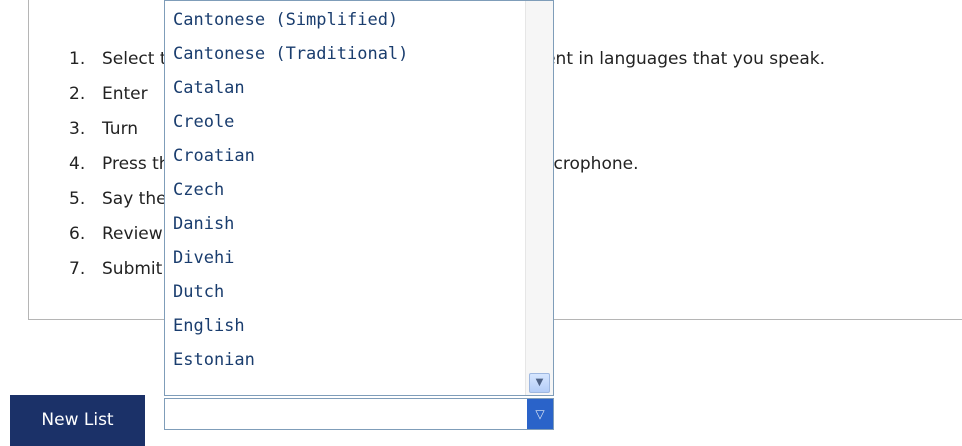  I want to click on language-option: Divehi, so click(203, 258).